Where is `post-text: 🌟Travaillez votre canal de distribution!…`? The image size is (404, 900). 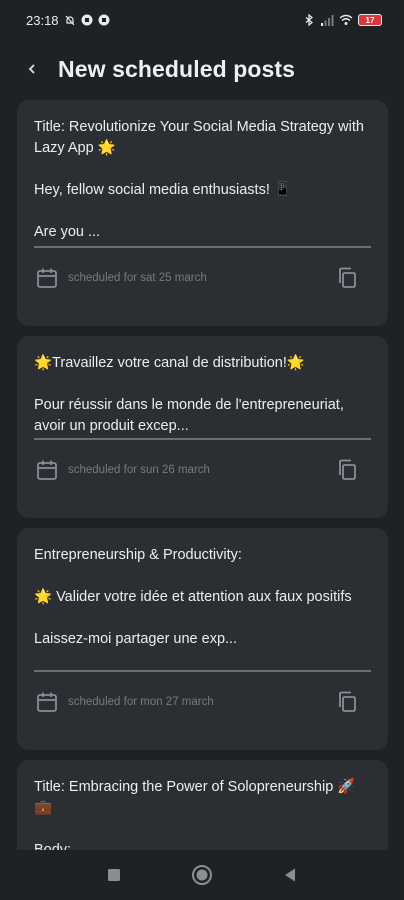
post-text: 🌟Travaillez votre canal de distribution!… is located at coordinates (202, 396).